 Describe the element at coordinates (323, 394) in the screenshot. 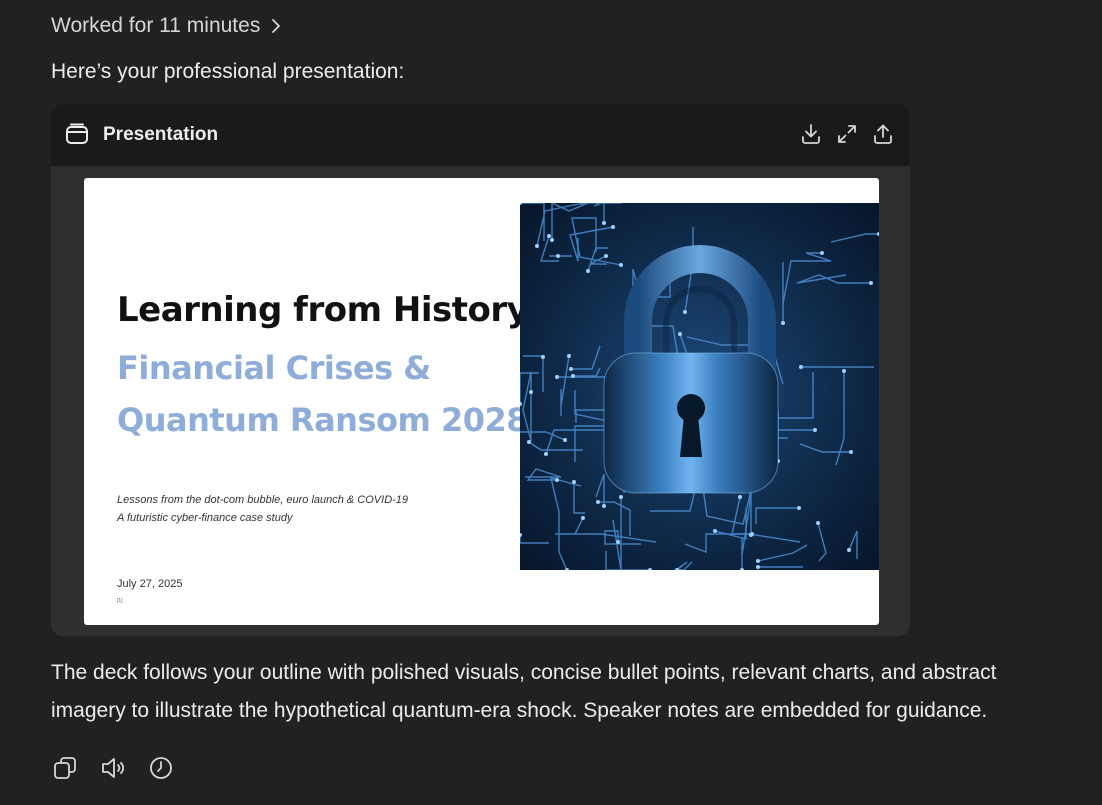

I see `slide-subtitle: Financial Crises & Quantum Ransom 2028` at that location.